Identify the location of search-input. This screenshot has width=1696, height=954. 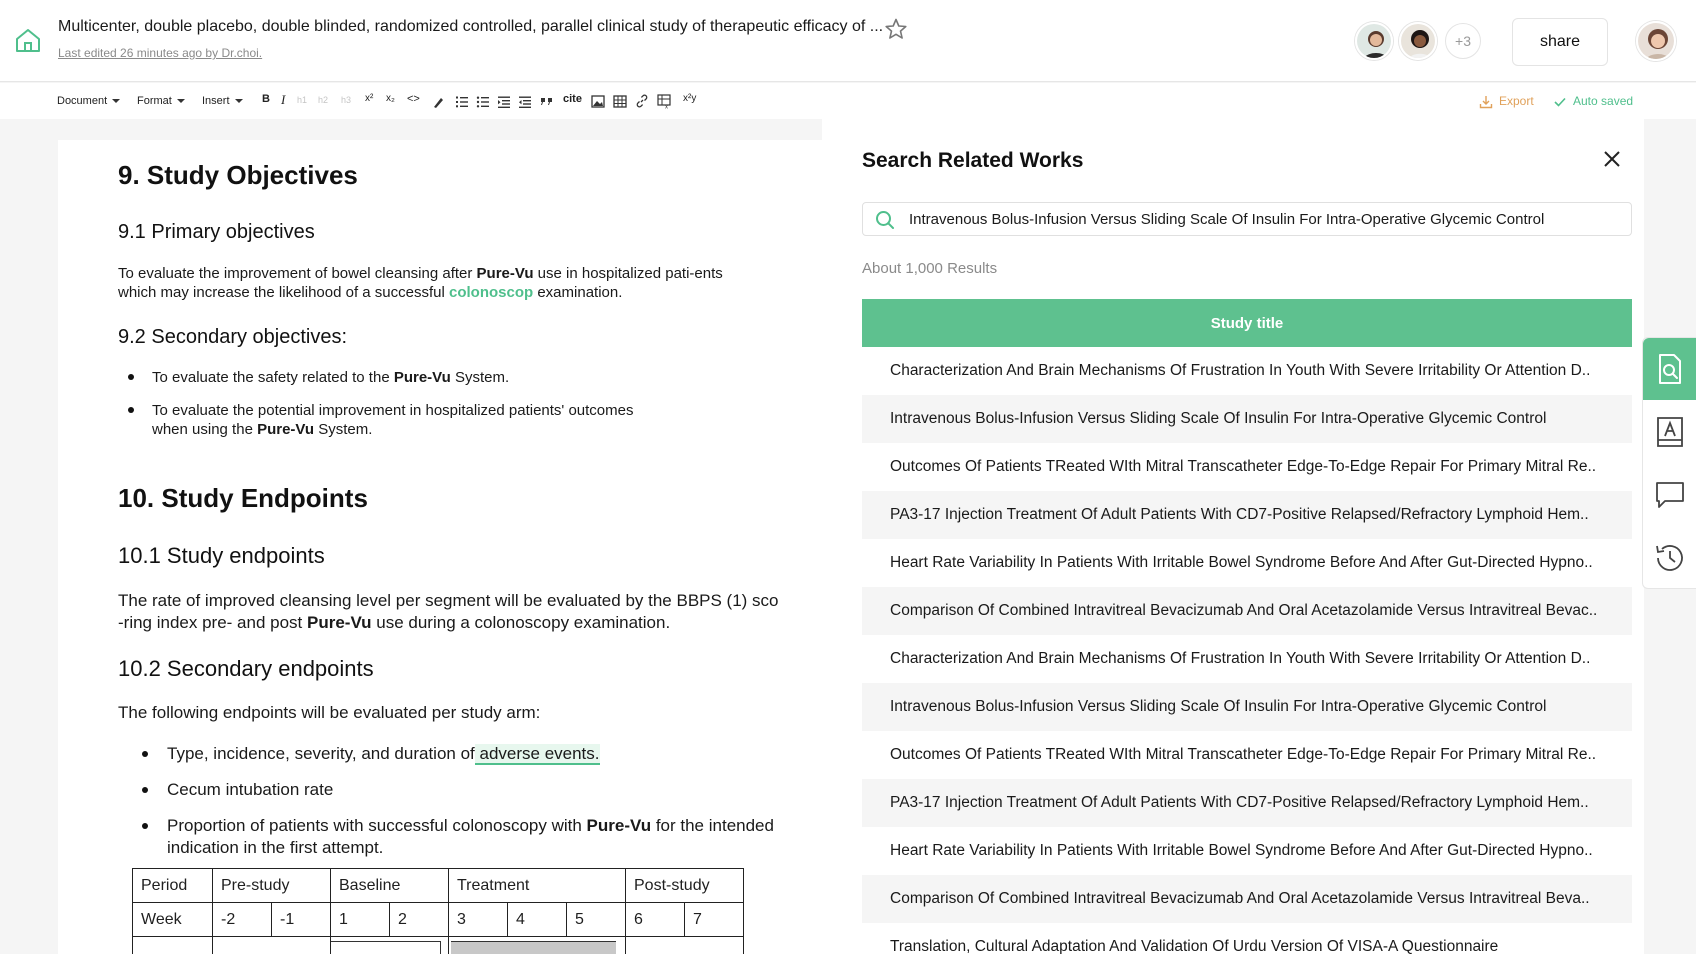
(1266, 219).